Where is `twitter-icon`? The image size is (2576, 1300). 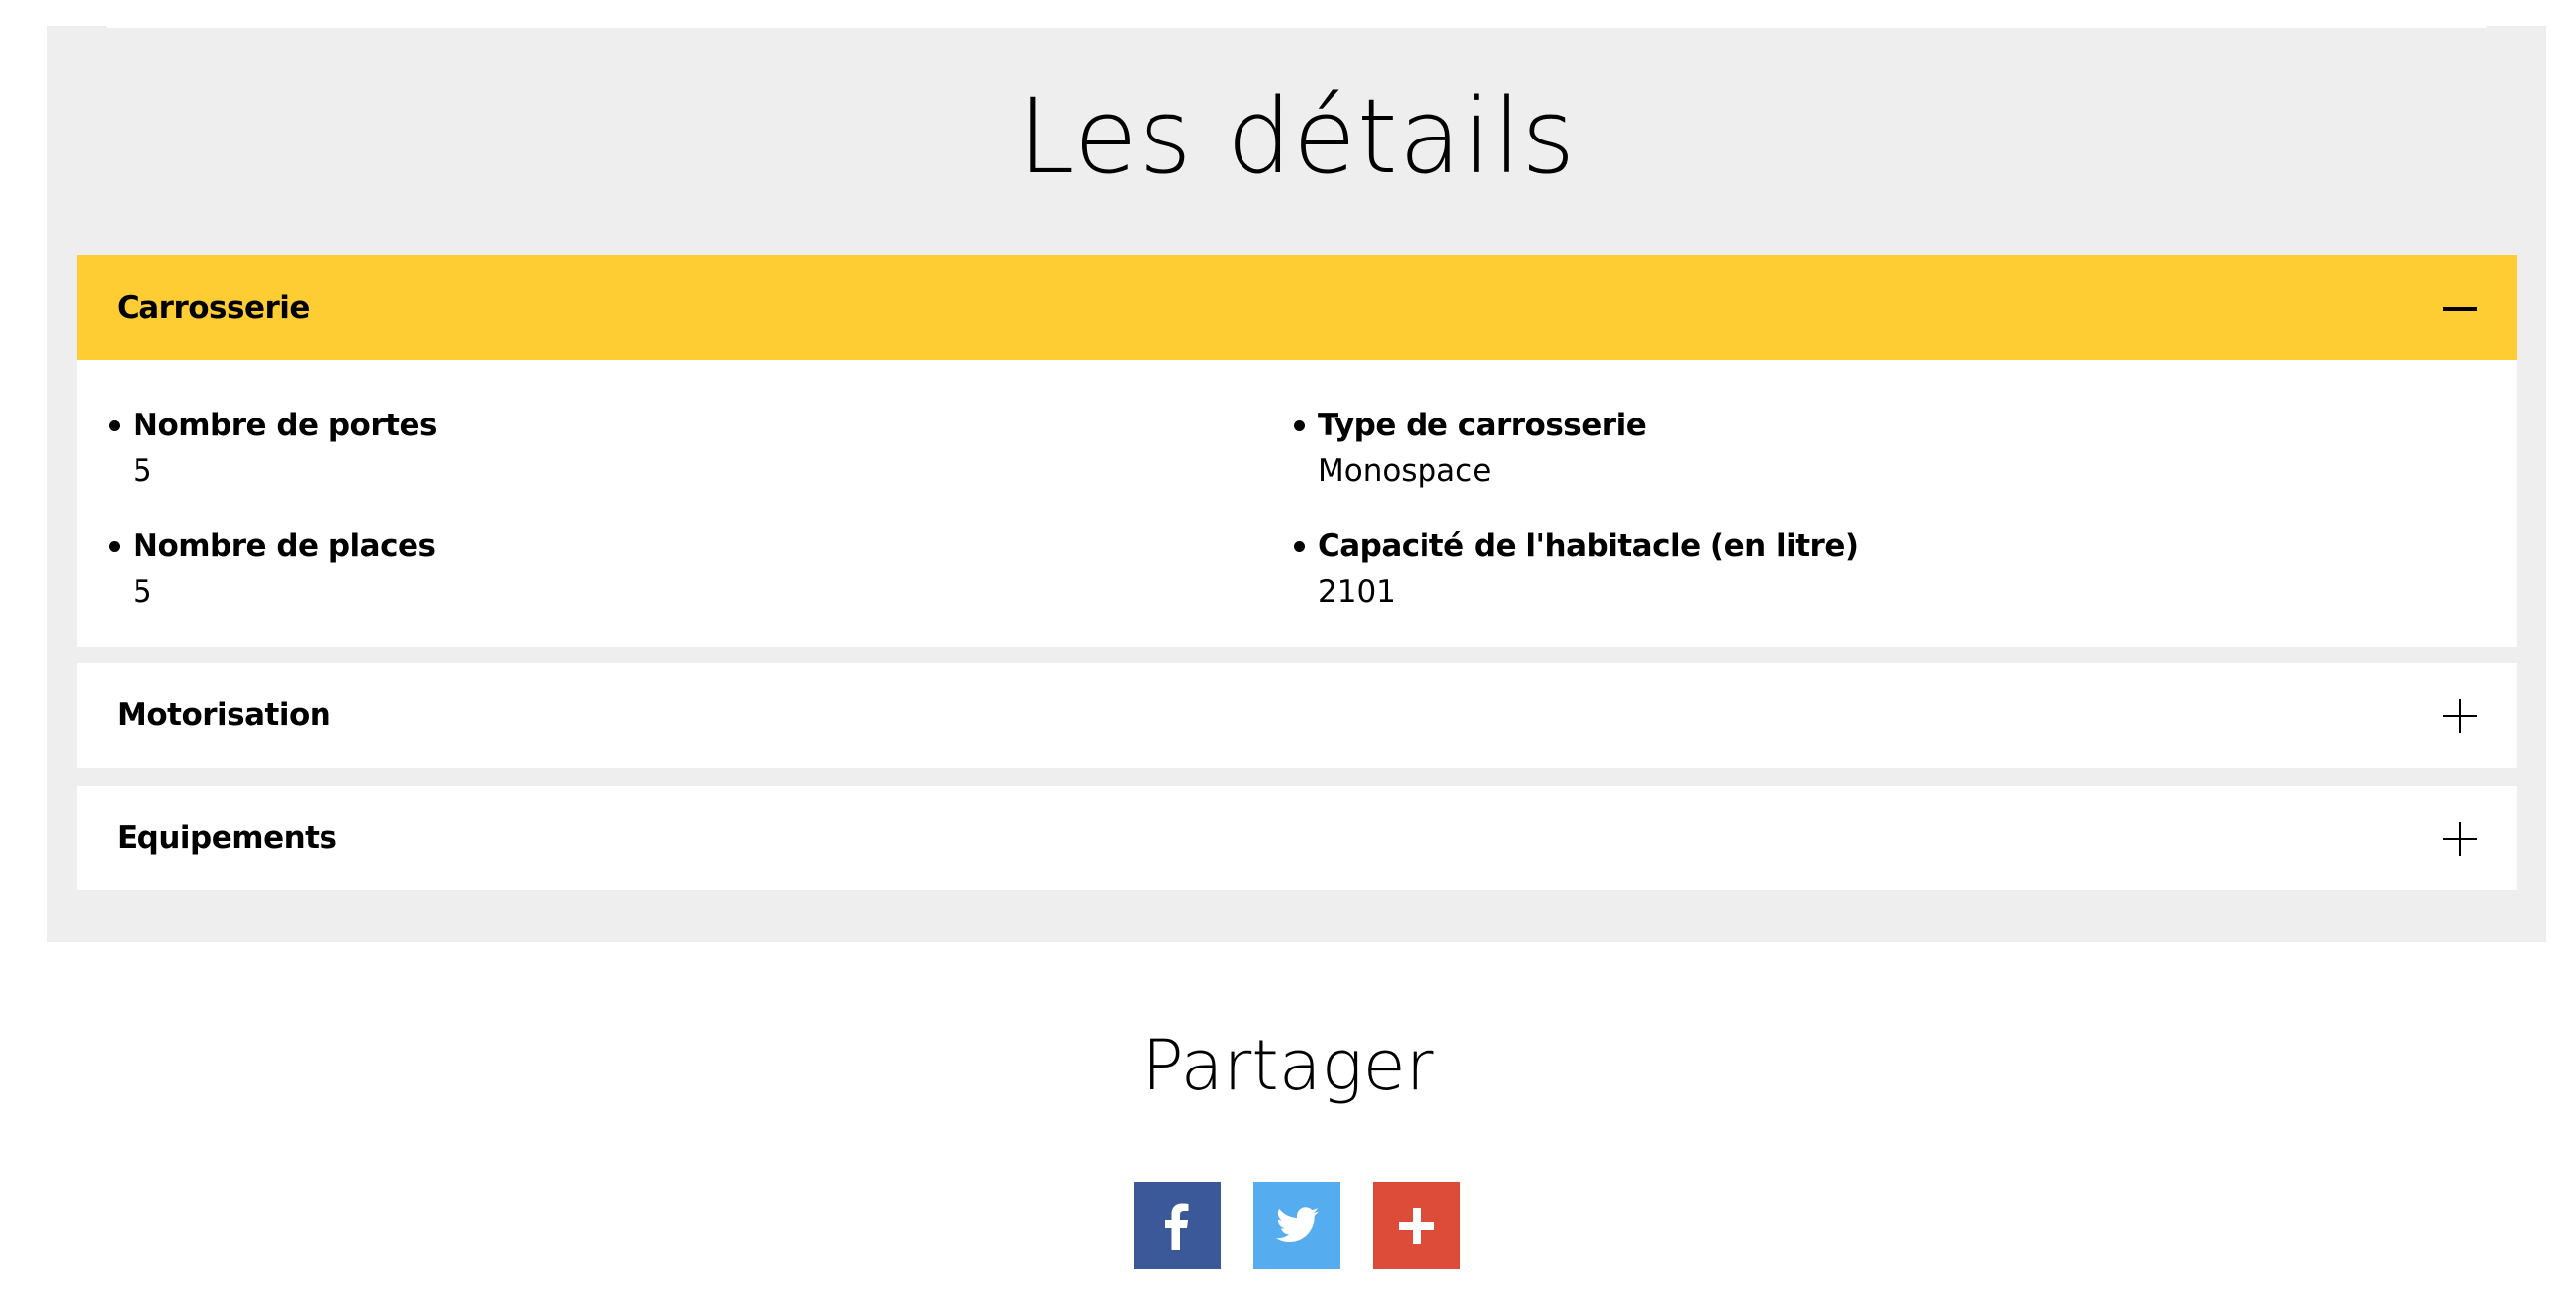 twitter-icon is located at coordinates (1297, 1224).